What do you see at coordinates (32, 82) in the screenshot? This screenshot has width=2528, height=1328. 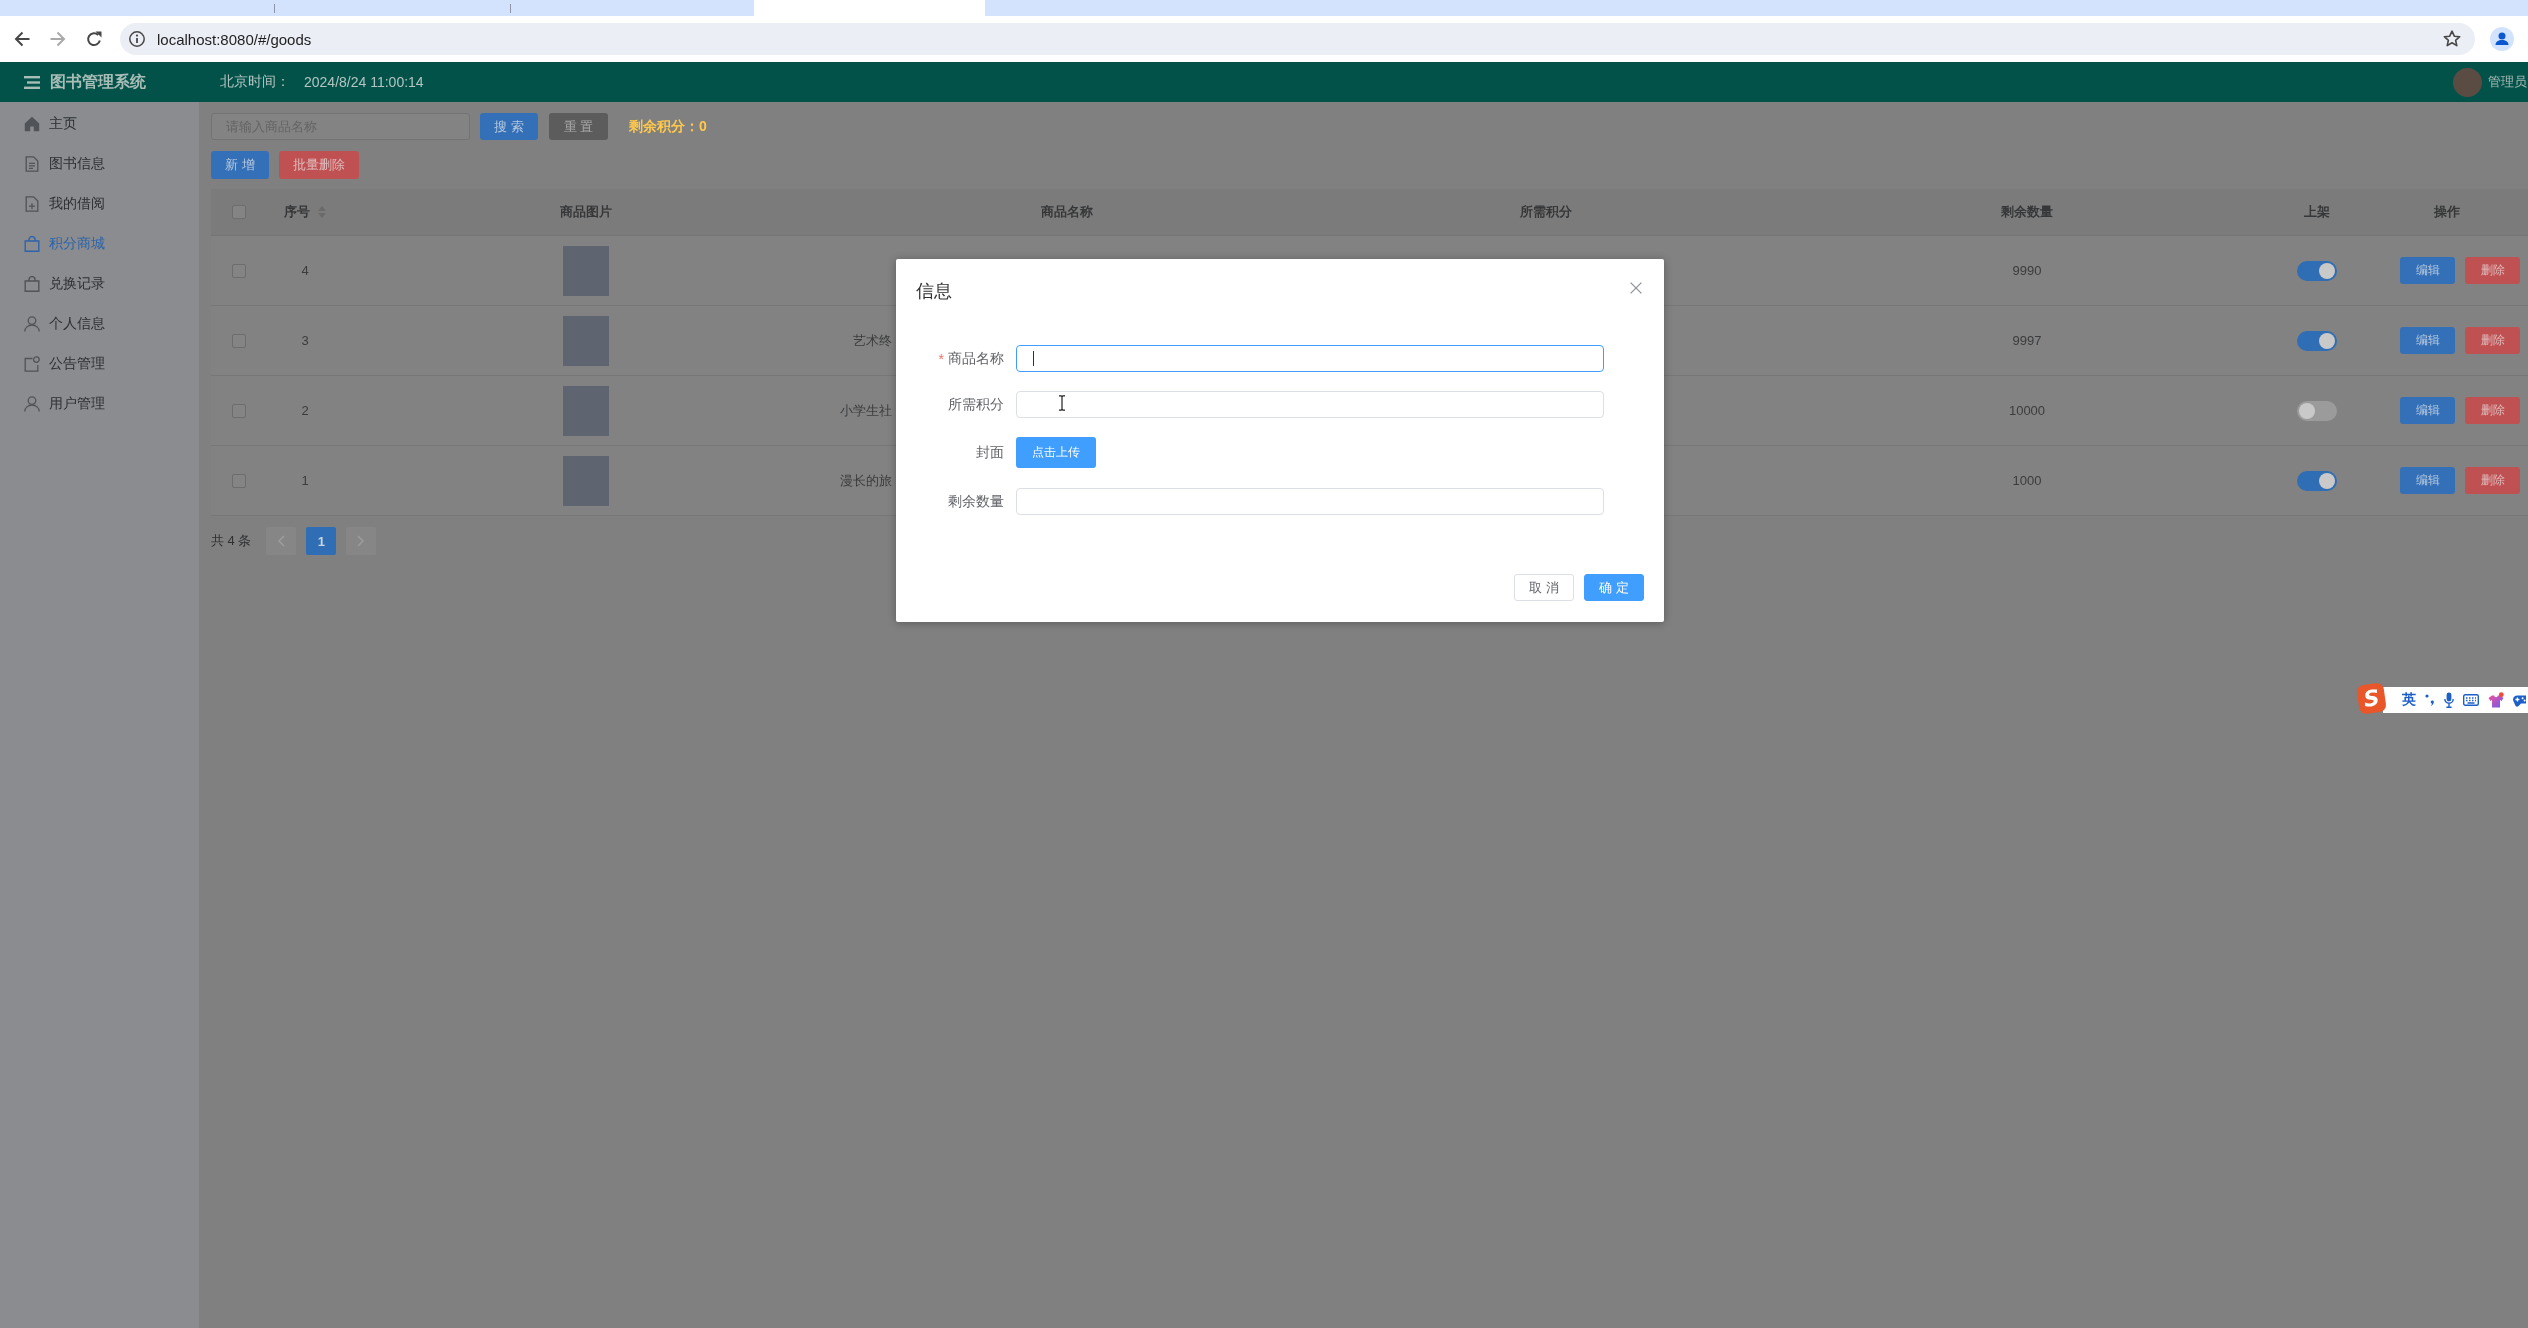 I see `menu-icon` at bounding box center [32, 82].